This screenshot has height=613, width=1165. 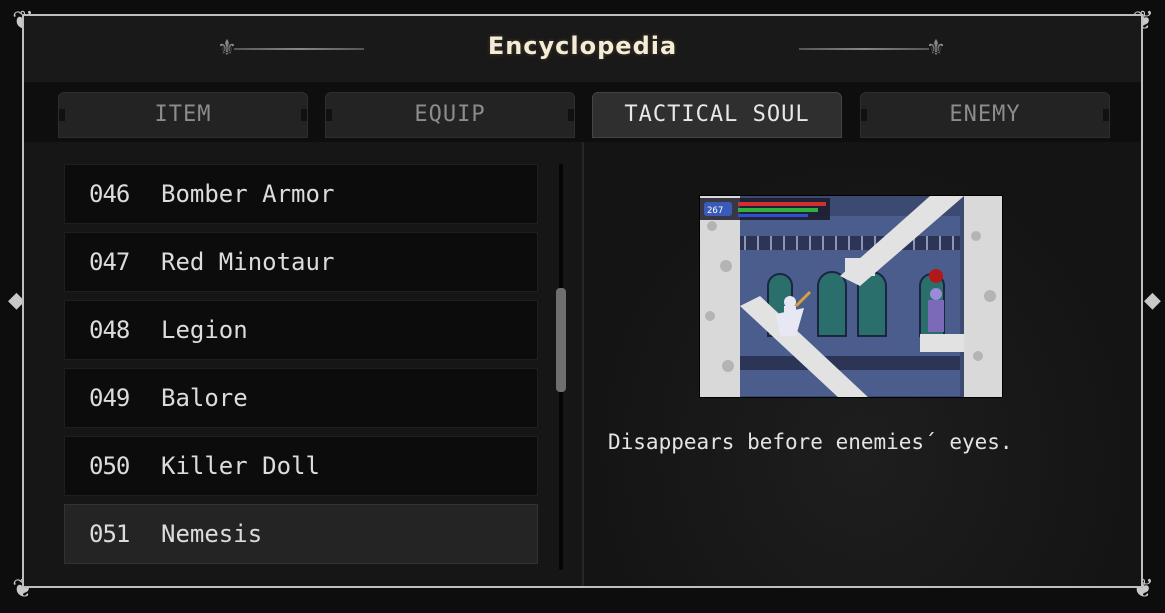 I want to click on tab-label: EQUIP, so click(x=450, y=114).